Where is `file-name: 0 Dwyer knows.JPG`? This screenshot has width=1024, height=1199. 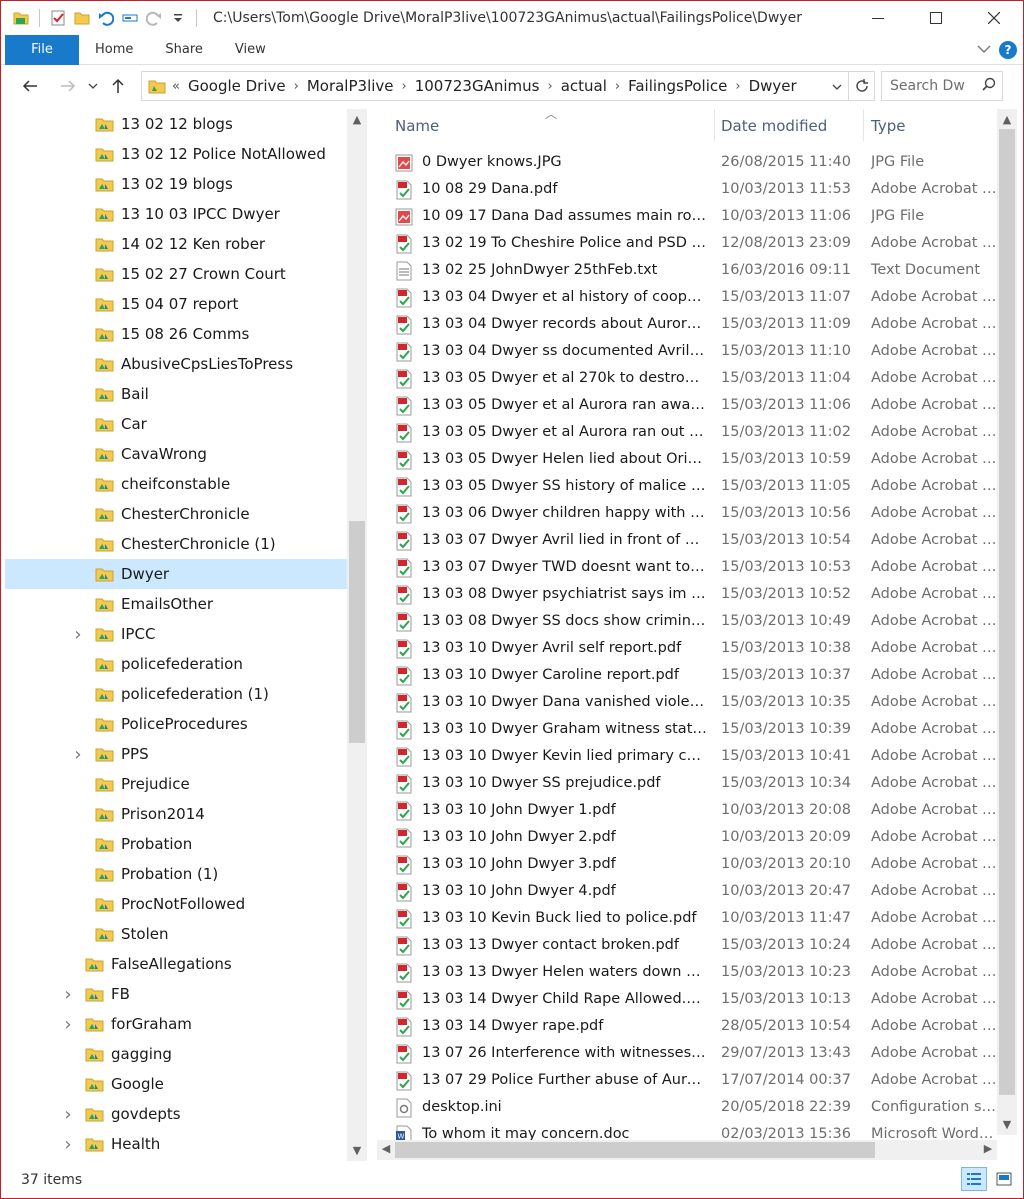
file-name: 0 Dwyer knows.JPG is located at coordinates (564, 162).